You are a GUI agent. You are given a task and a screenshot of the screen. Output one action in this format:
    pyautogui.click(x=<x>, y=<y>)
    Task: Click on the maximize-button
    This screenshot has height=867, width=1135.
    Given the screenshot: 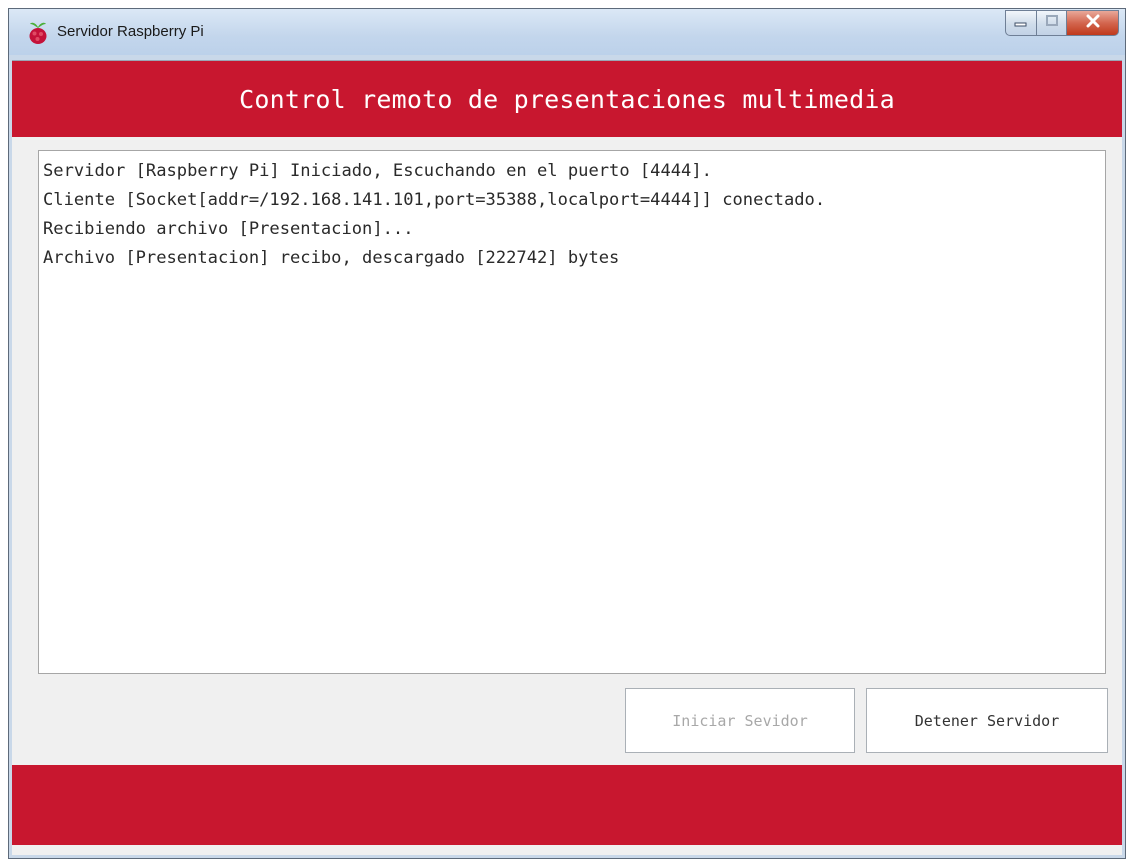 What is the action you would take?
    pyautogui.click(x=1052, y=23)
    